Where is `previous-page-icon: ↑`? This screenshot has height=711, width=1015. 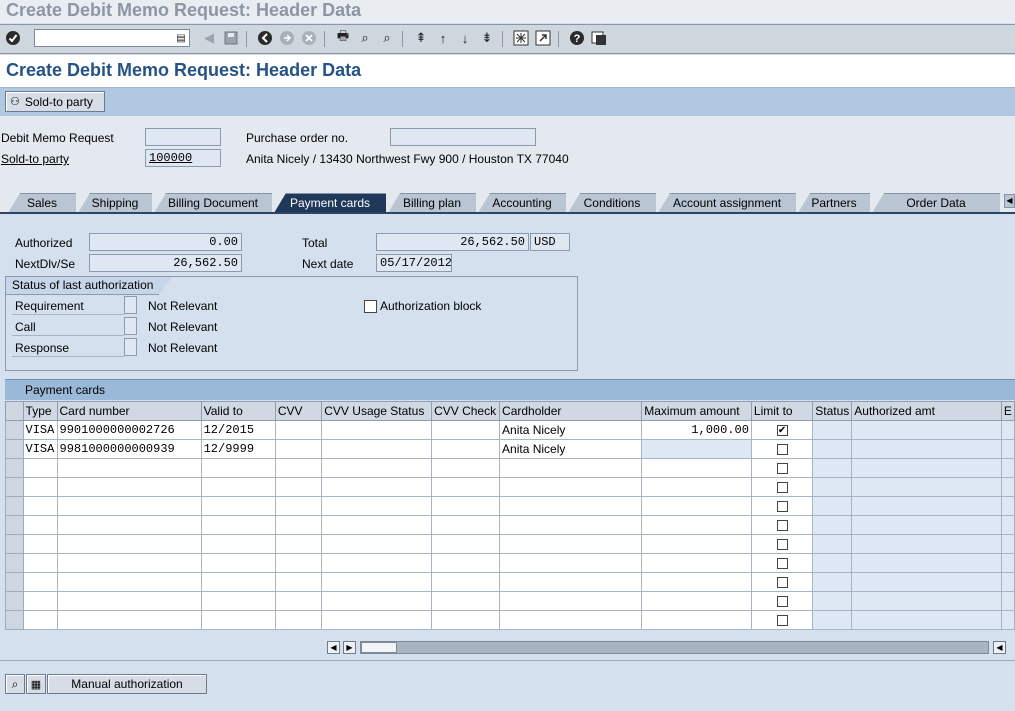 previous-page-icon: ↑ is located at coordinates (443, 38).